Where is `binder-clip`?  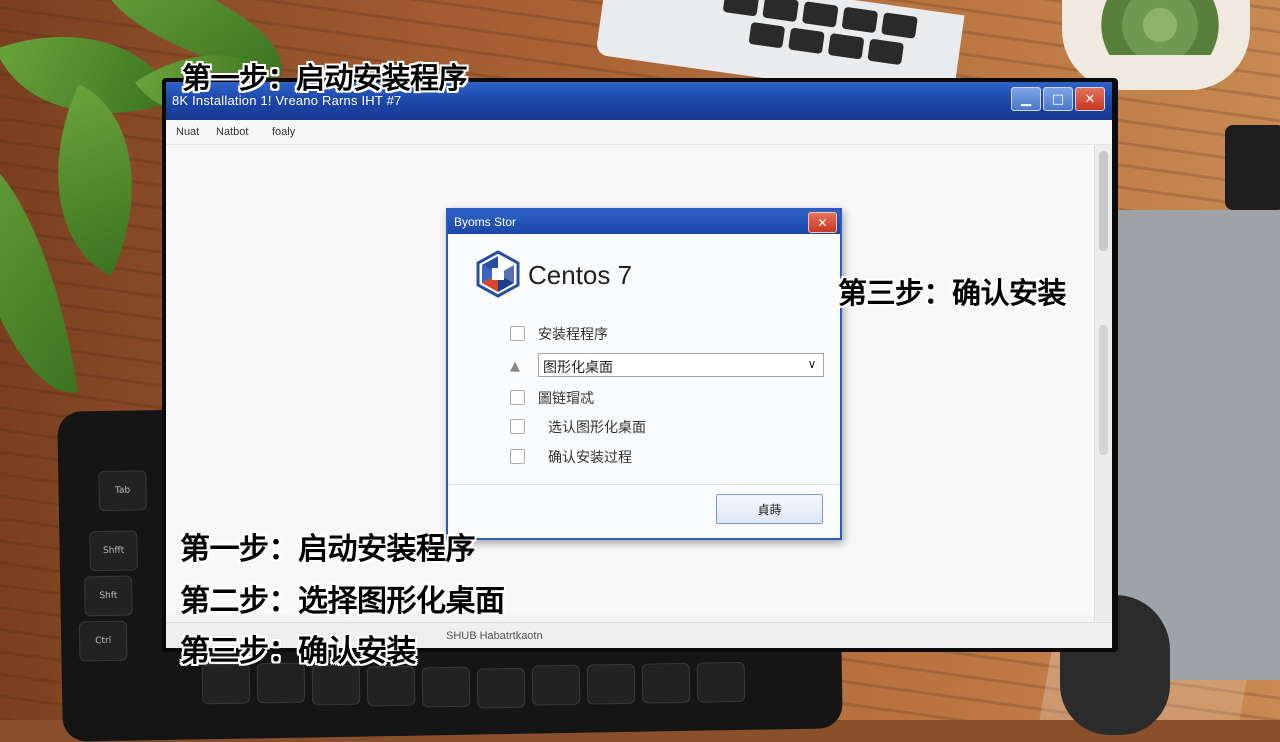
binder-clip is located at coordinates (1252, 167).